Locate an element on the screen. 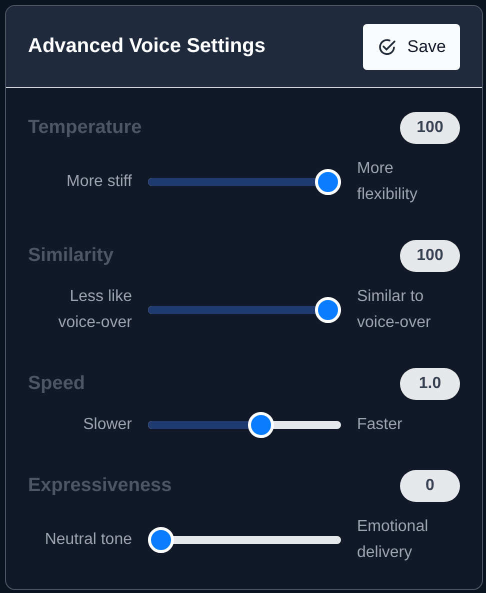 The height and width of the screenshot is (593, 486). save-button: Save is located at coordinates (411, 47).